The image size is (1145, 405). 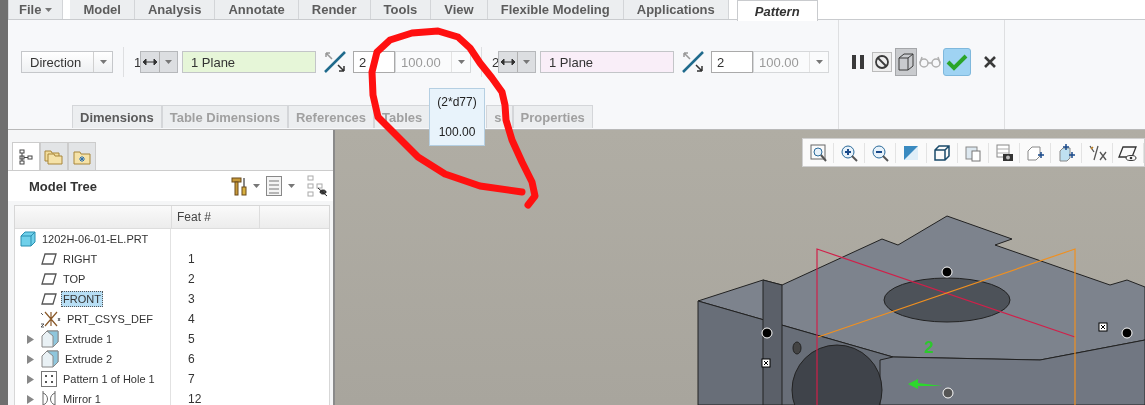 I want to click on tree-item: RIGHT, so click(x=80, y=259).